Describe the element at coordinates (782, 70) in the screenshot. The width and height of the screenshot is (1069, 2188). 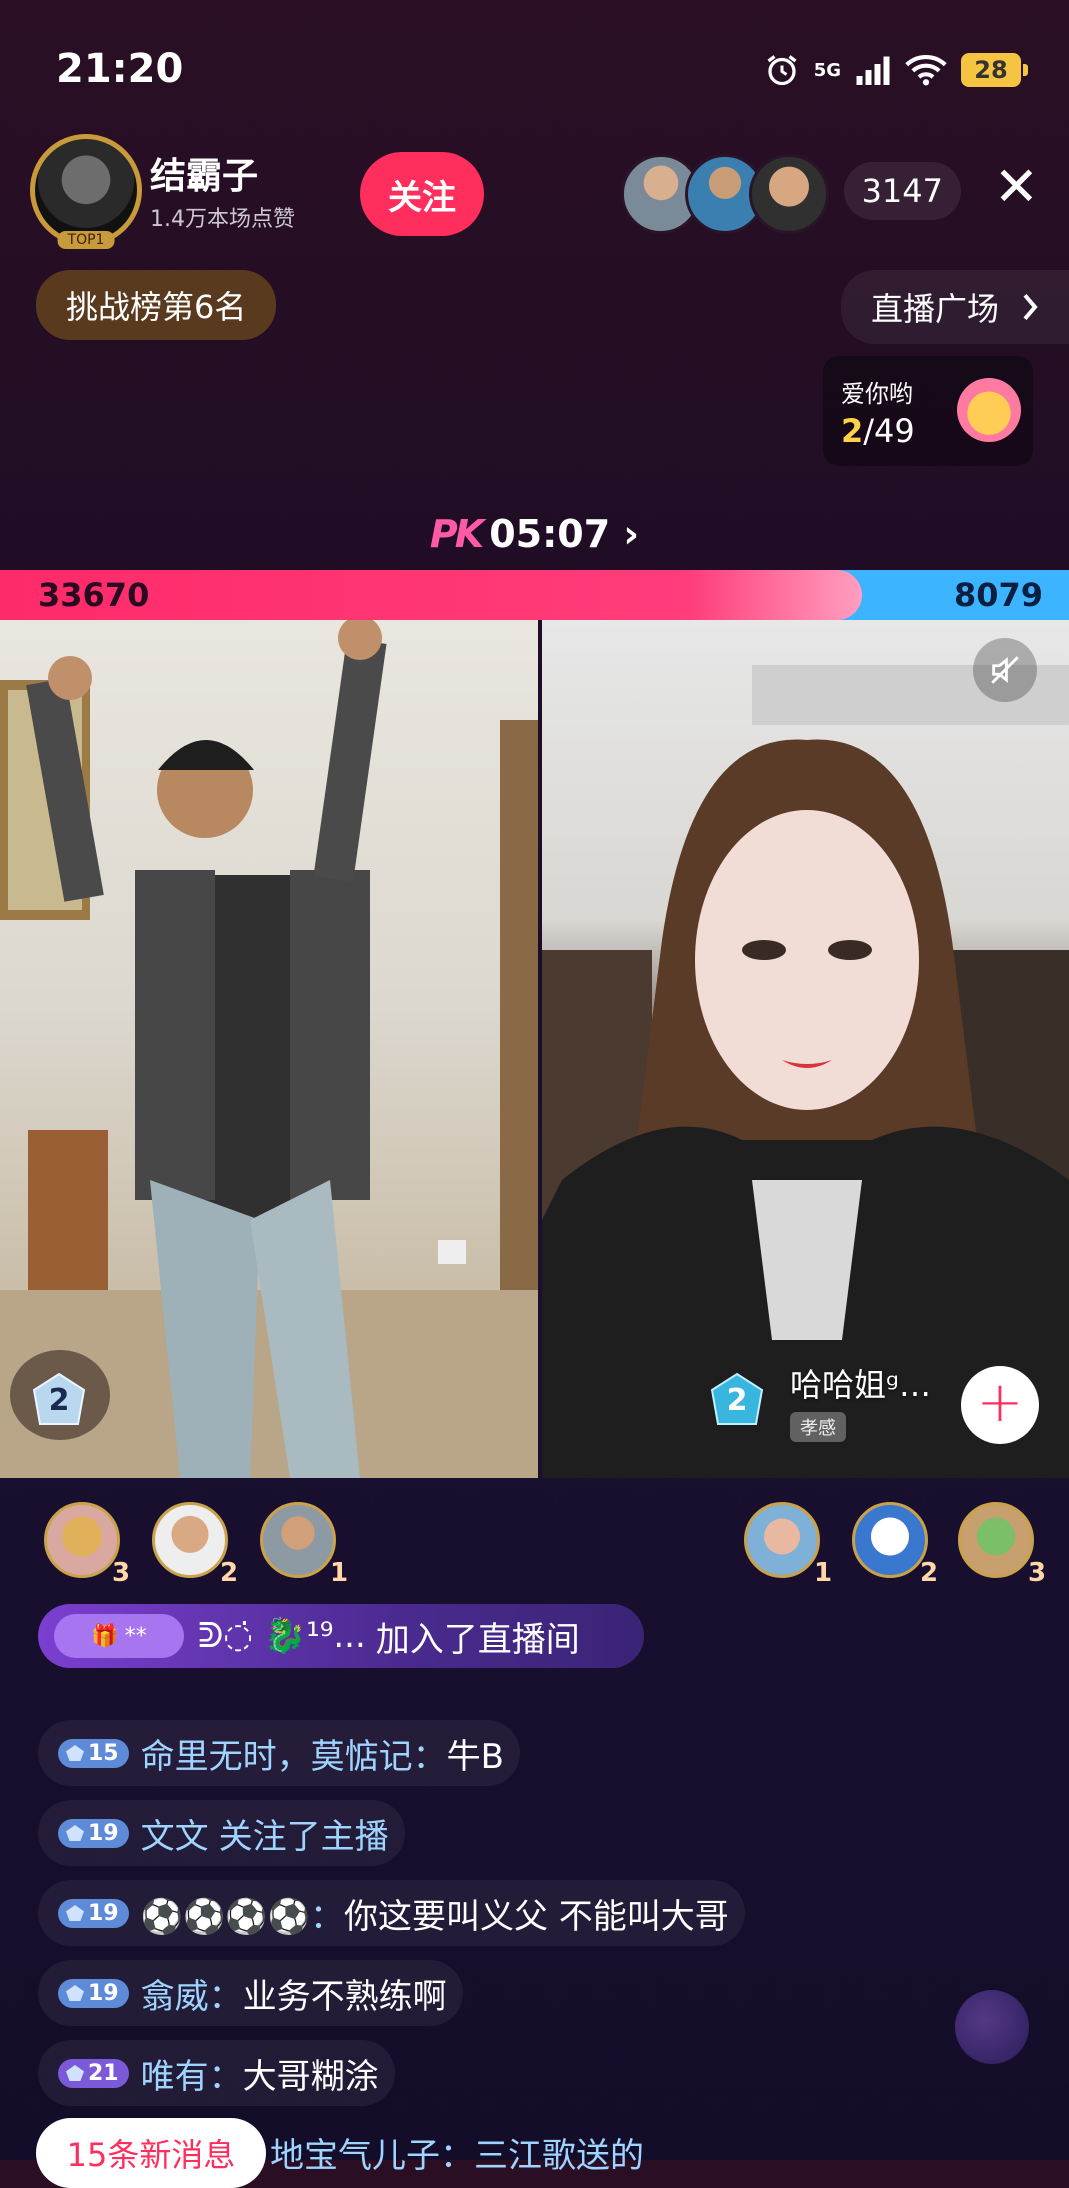
I see `alarm-icon` at that location.